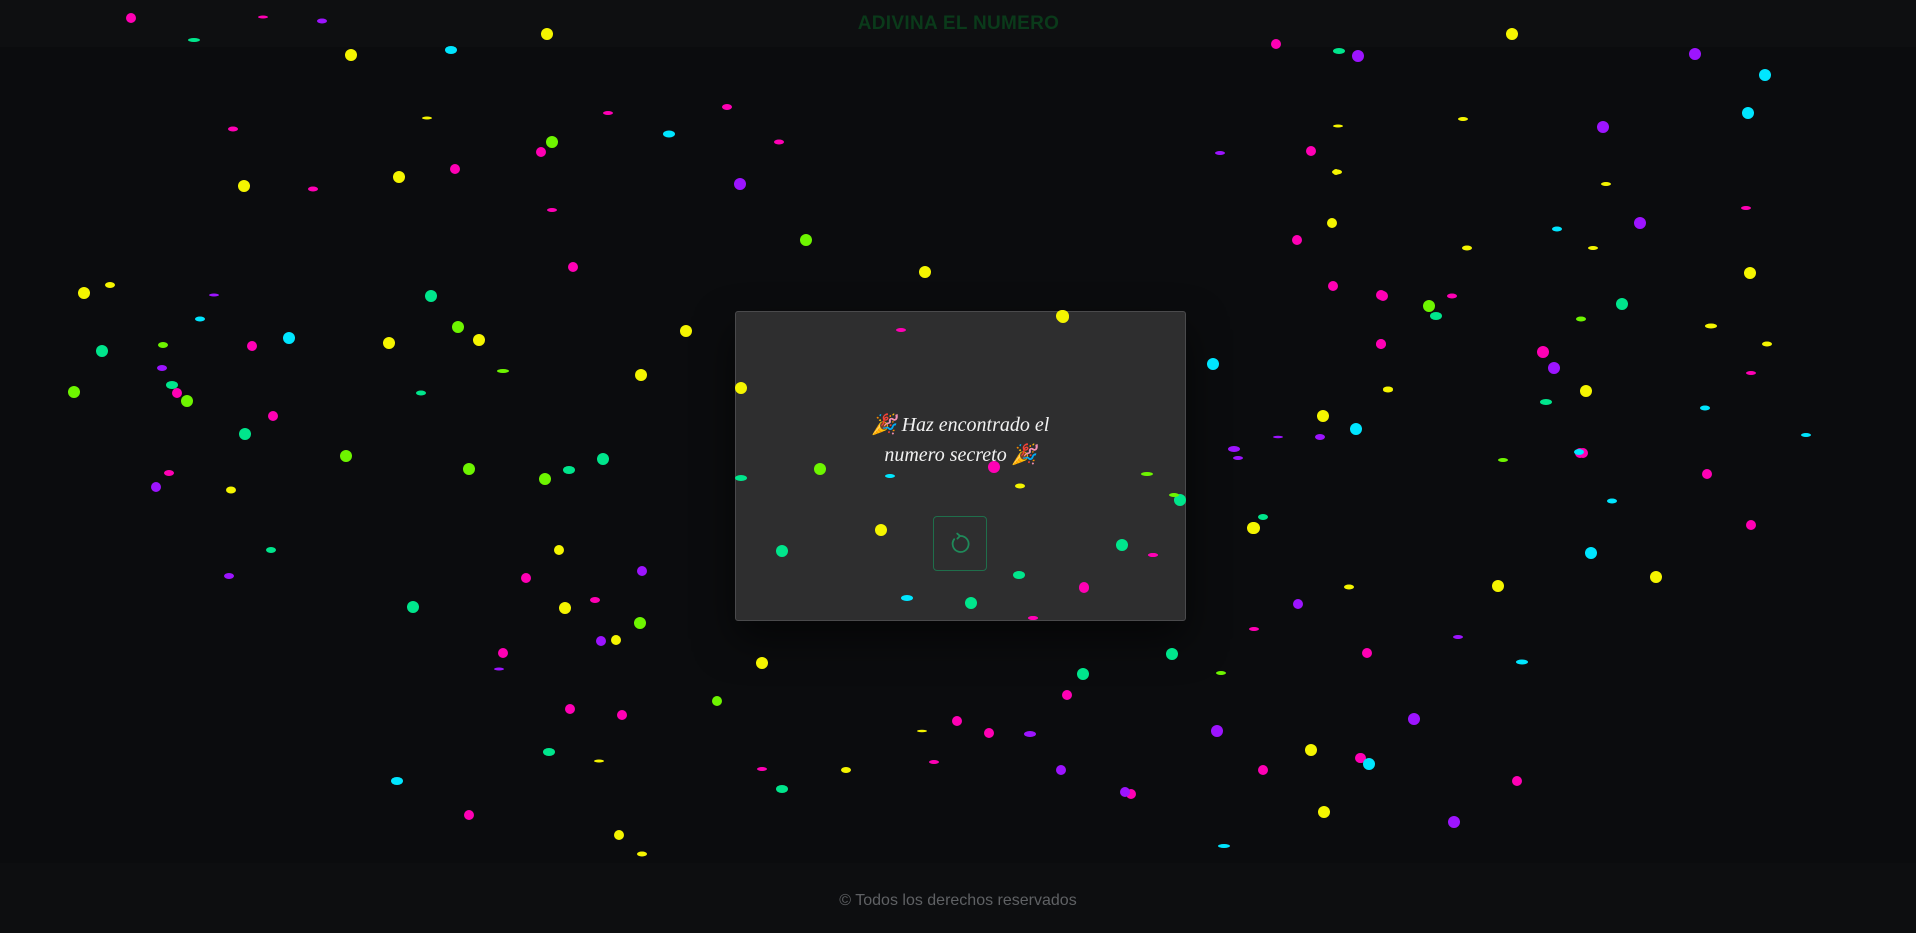 Image resolution: width=1916 pixels, height=933 pixels. What do you see at coordinates (960, 425) in the screenshot?
I see `success-message-line-1: 🎉 Haz encontrado el` at bounding box center [960, 425].